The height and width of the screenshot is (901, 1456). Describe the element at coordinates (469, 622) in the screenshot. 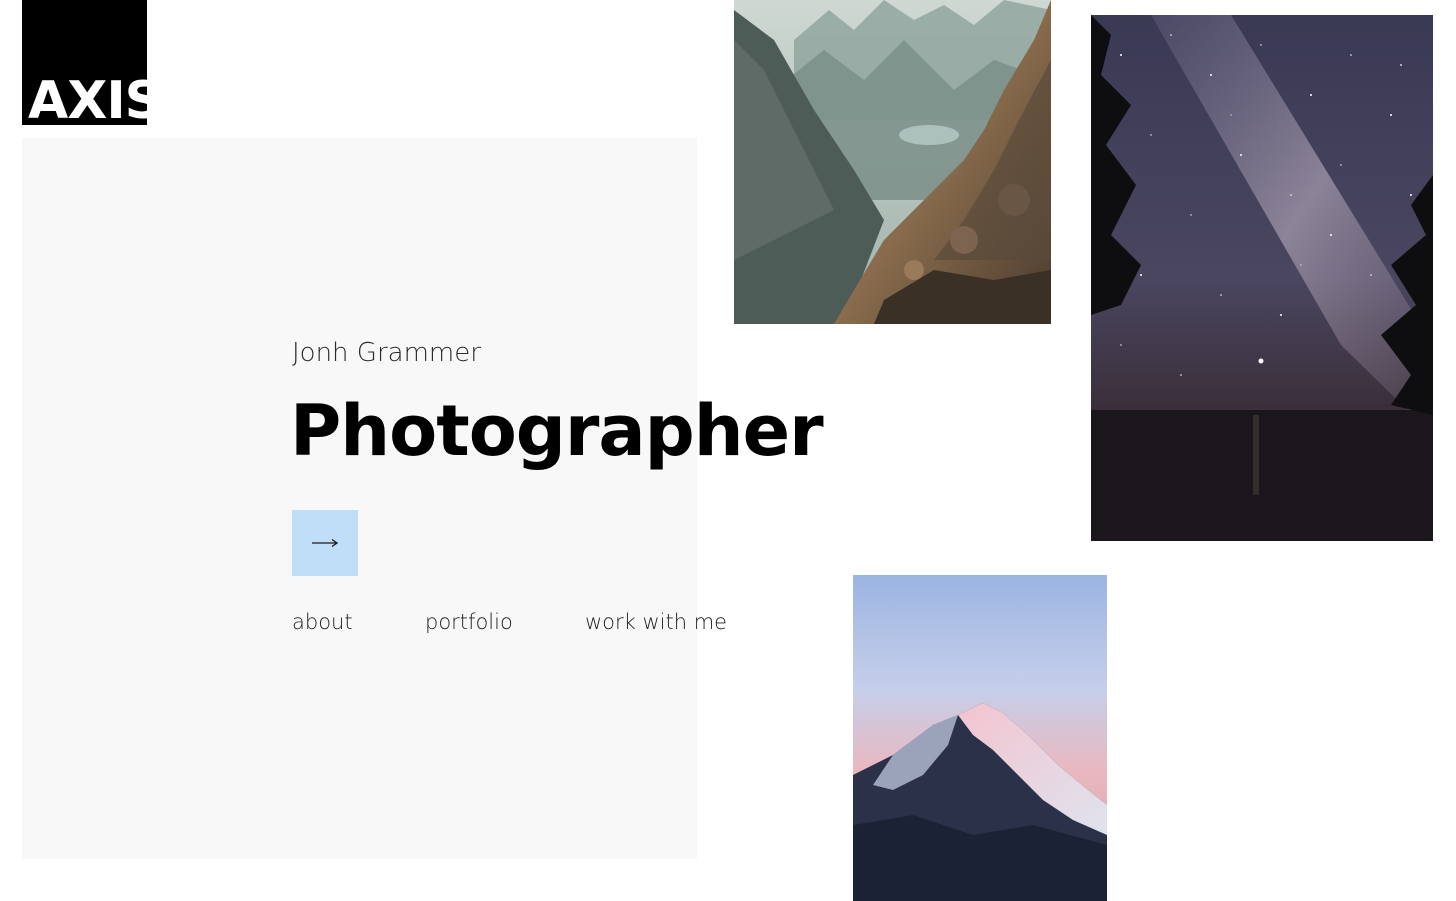

I see `nav-link-portfolio: portfolio` at that location.